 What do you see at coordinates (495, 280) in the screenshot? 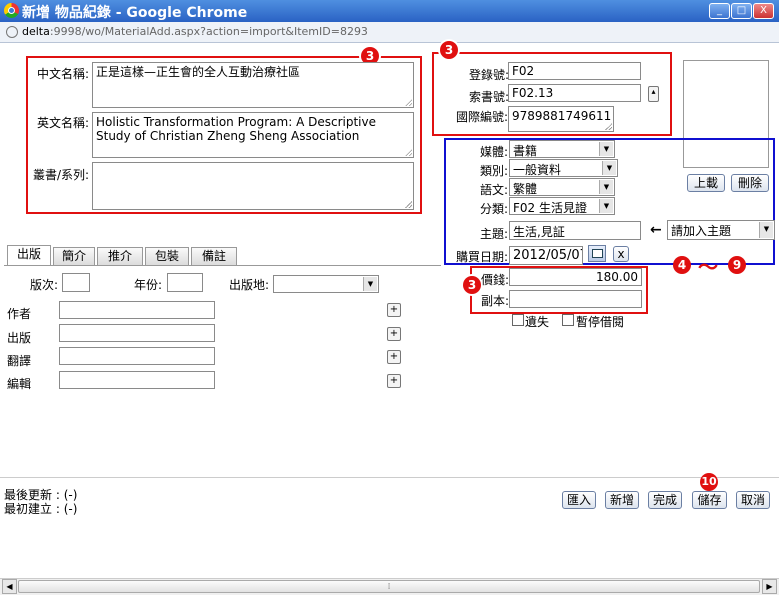
I see `price-label: 價錢:` at bounding box center [495, 280].